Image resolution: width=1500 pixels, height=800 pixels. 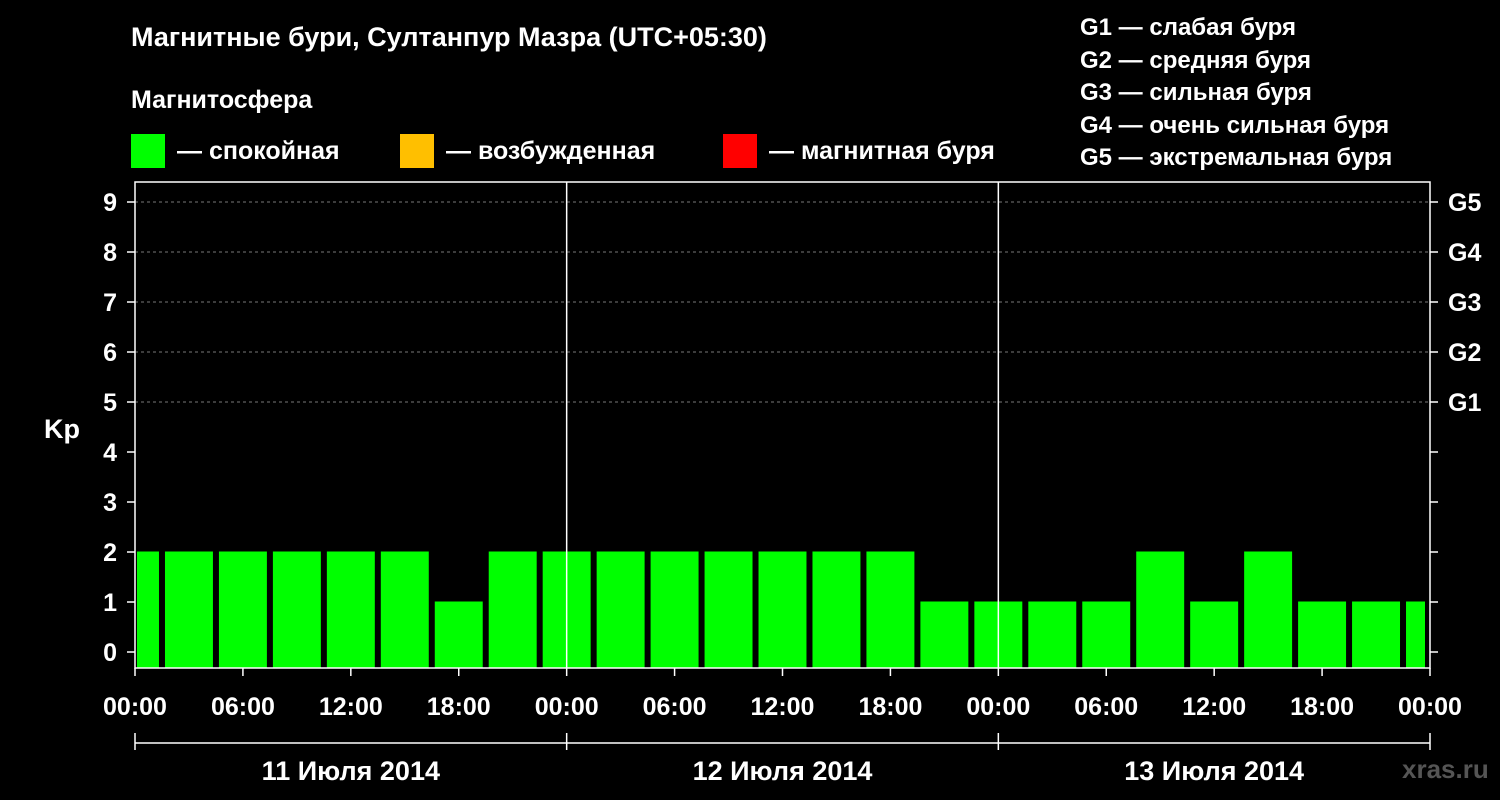 I want to click on y-tick-label: 1, so click(x=110, y=603).